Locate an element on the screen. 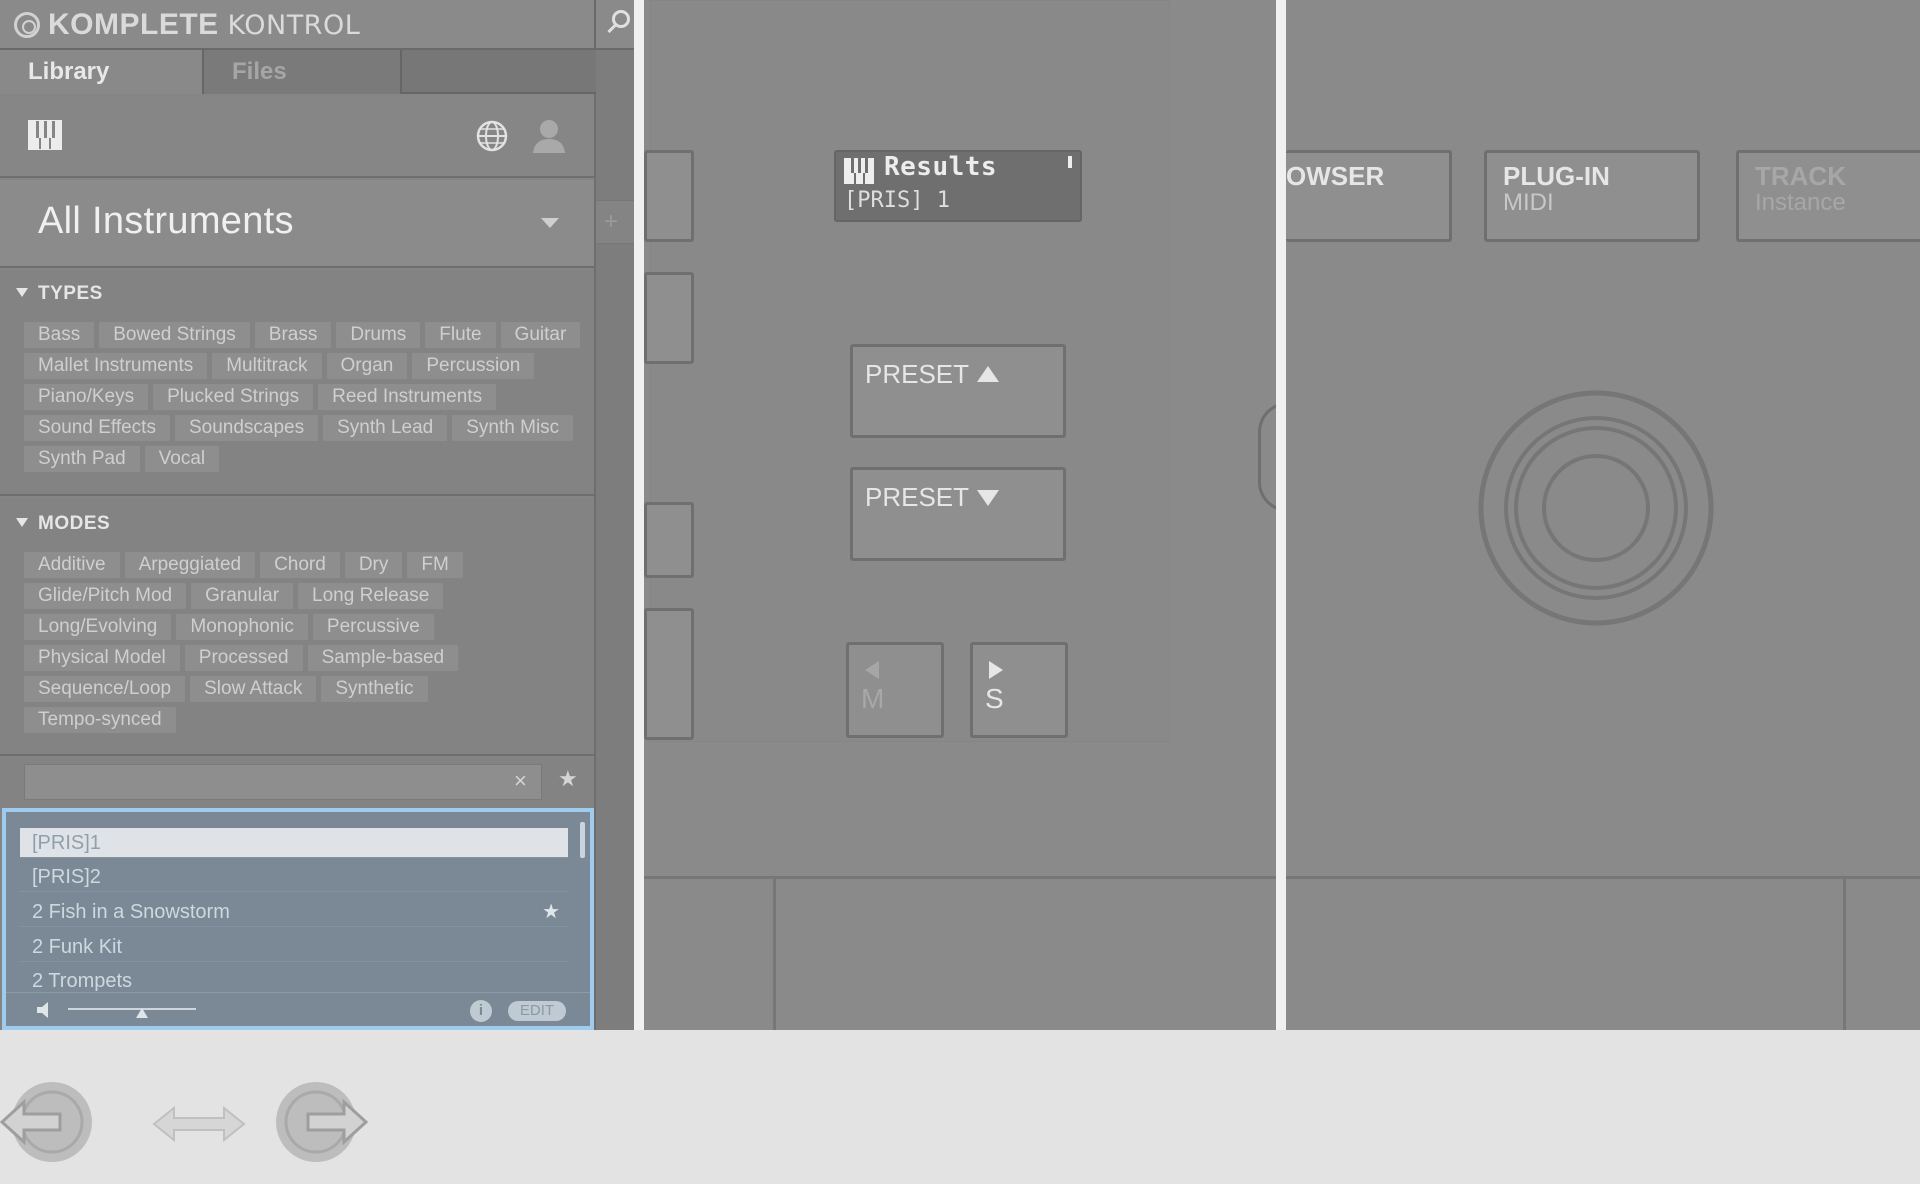 Image resolution: width=1920 pixels, height=1184 pixels. selector-label: All Instruments is located at coordinates (166, 221).